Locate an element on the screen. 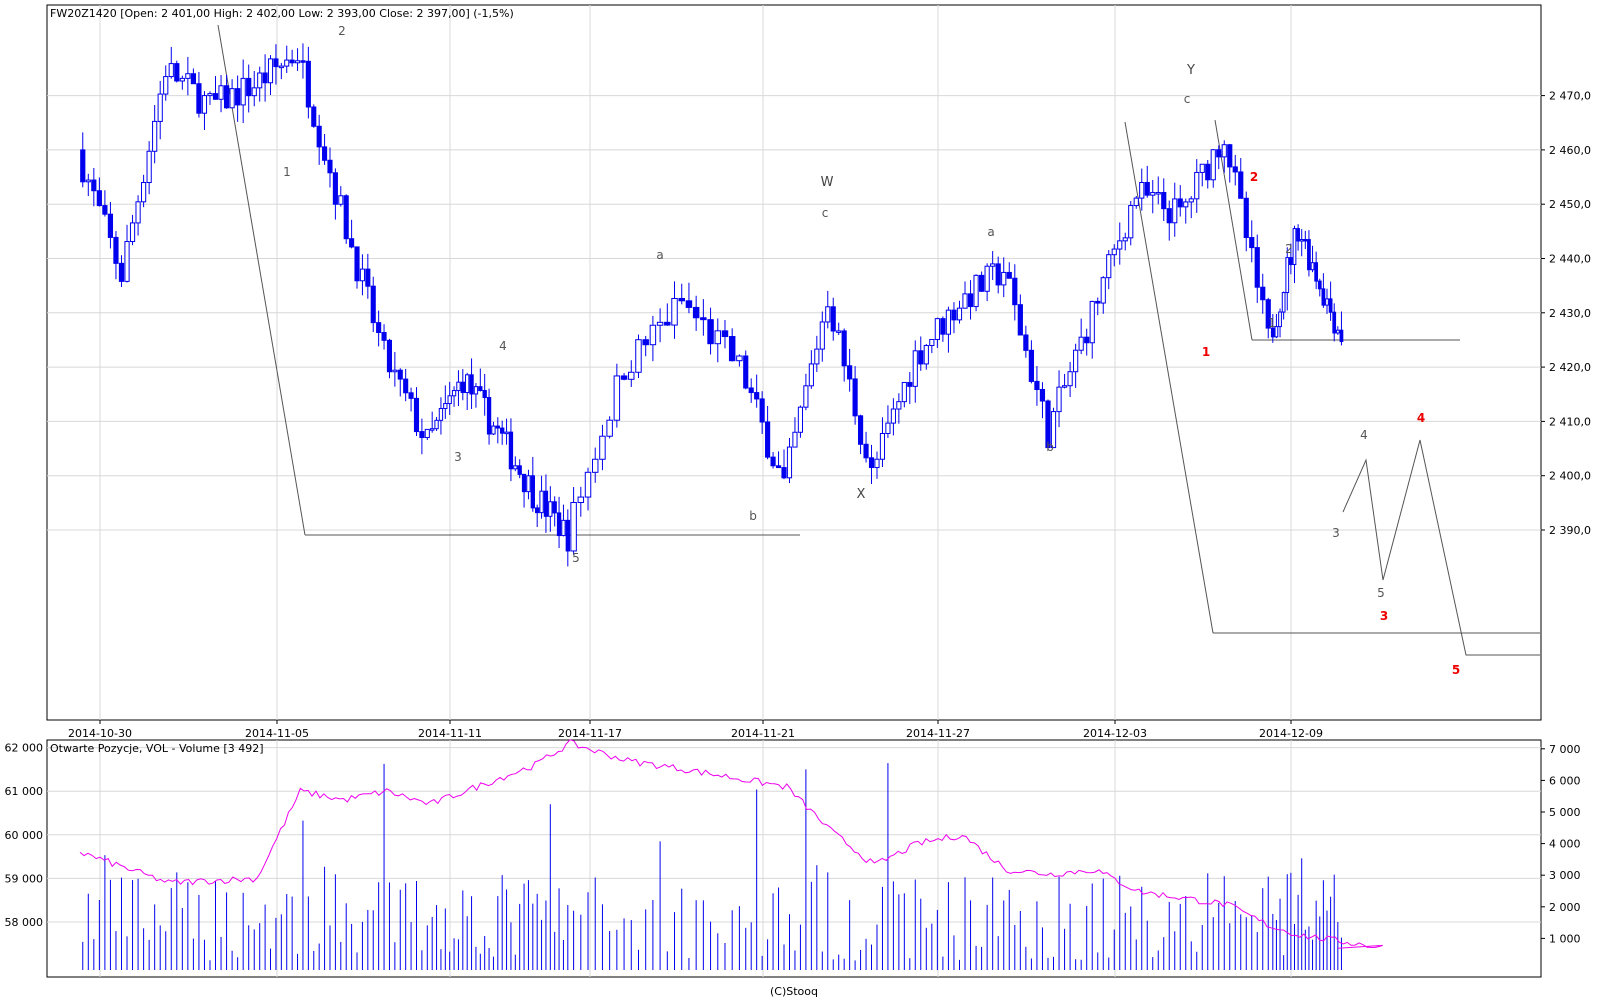 This screenshot has width=1600, height=1000. wave-label: c is located at coordinates (825, 213).